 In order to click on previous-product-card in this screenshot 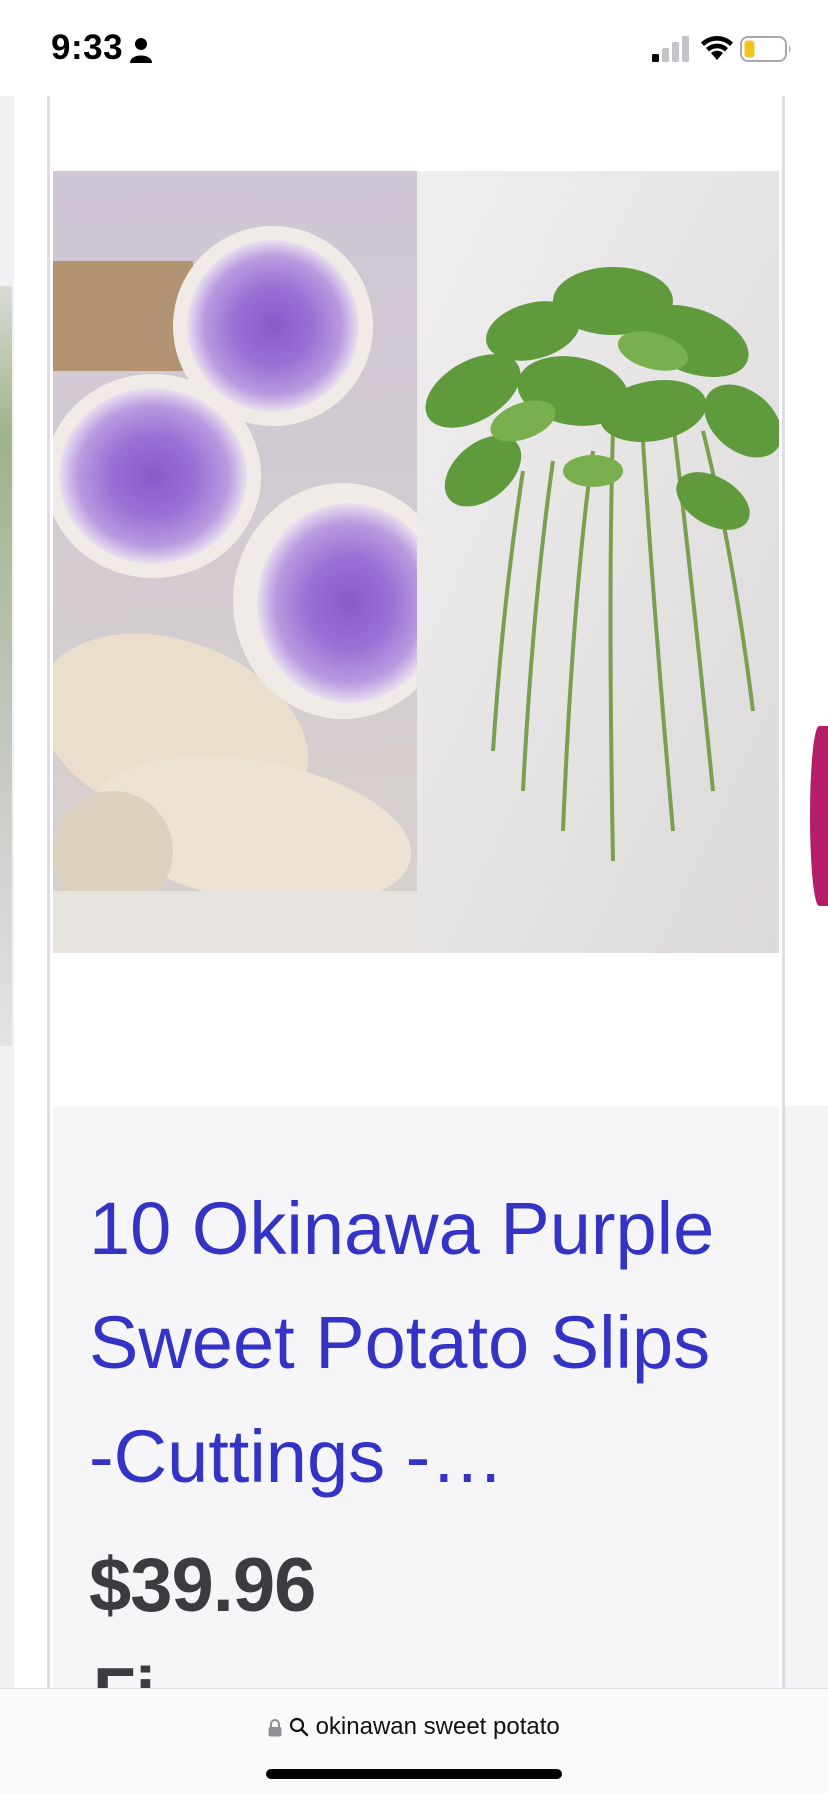, I will do `click(7, 892)`.